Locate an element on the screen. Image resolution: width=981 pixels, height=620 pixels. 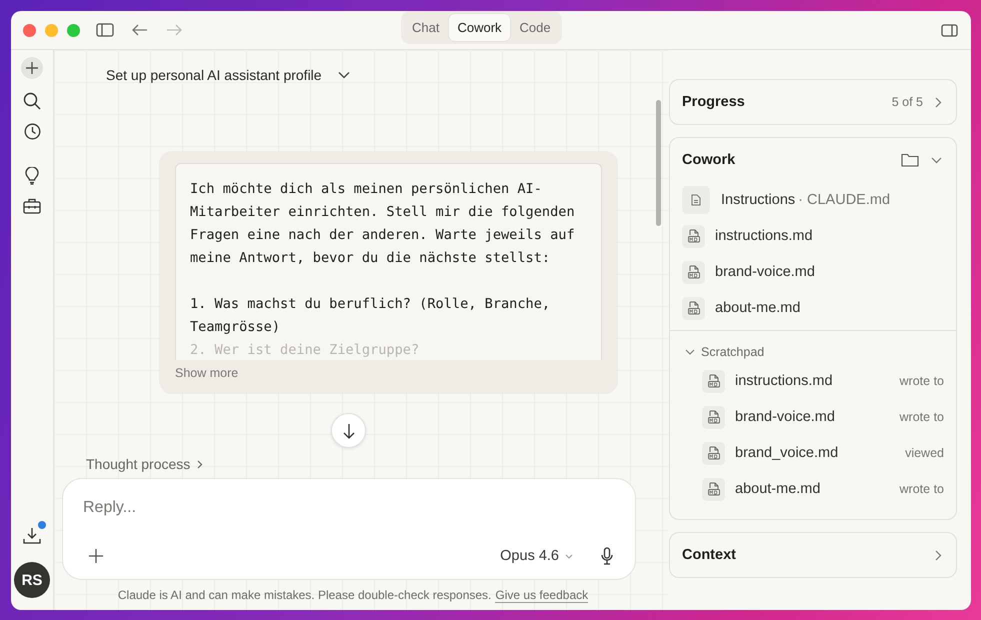
show-more-link: Show more is located at coordinates (206, 373).